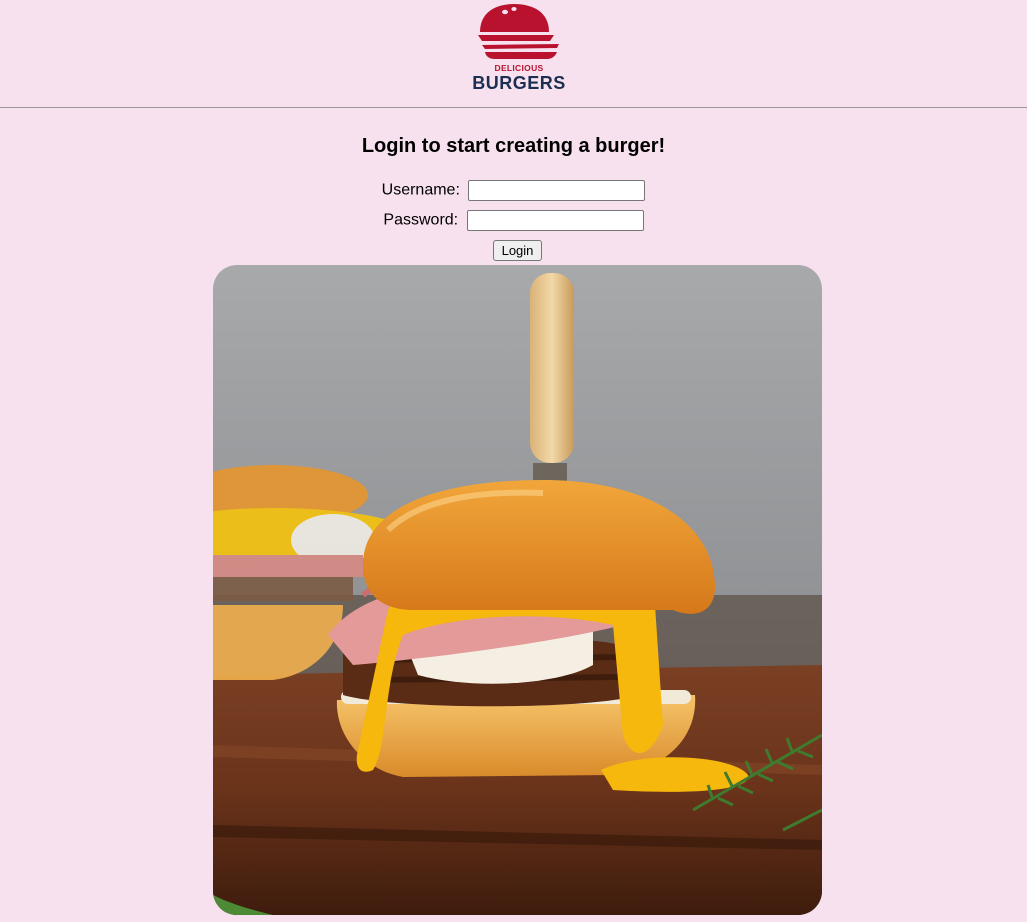 The height and width of the screenshot is (922, 1027). I want to click on username-row: Username:, so click(513, 190).